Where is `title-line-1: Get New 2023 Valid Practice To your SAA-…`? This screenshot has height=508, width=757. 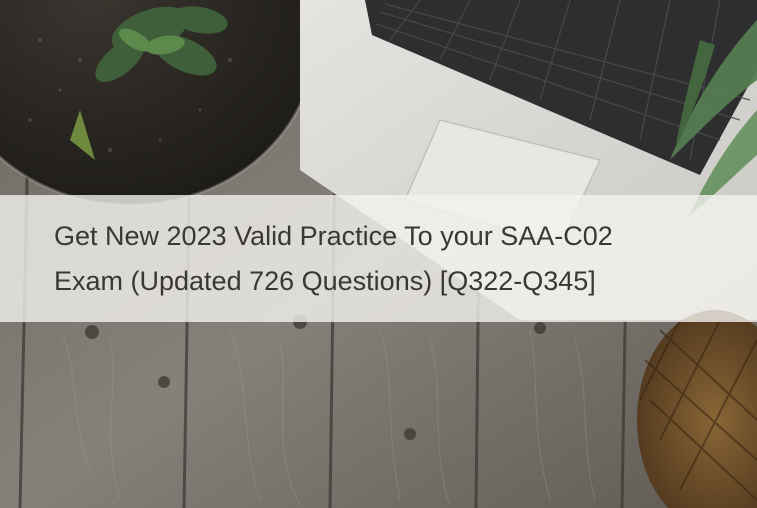 title-line-1: Get New 2023 Valid Practice To your SAA-… is located at coordinates (333, 236).